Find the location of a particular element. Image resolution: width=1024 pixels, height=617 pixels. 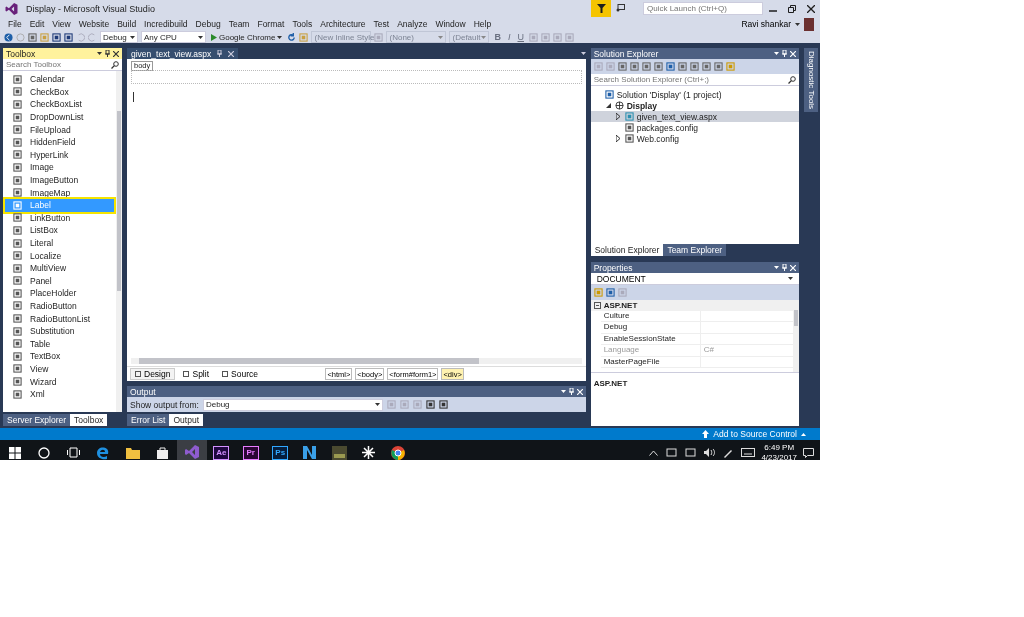

format-button: U is located at coordinates (520, 37).